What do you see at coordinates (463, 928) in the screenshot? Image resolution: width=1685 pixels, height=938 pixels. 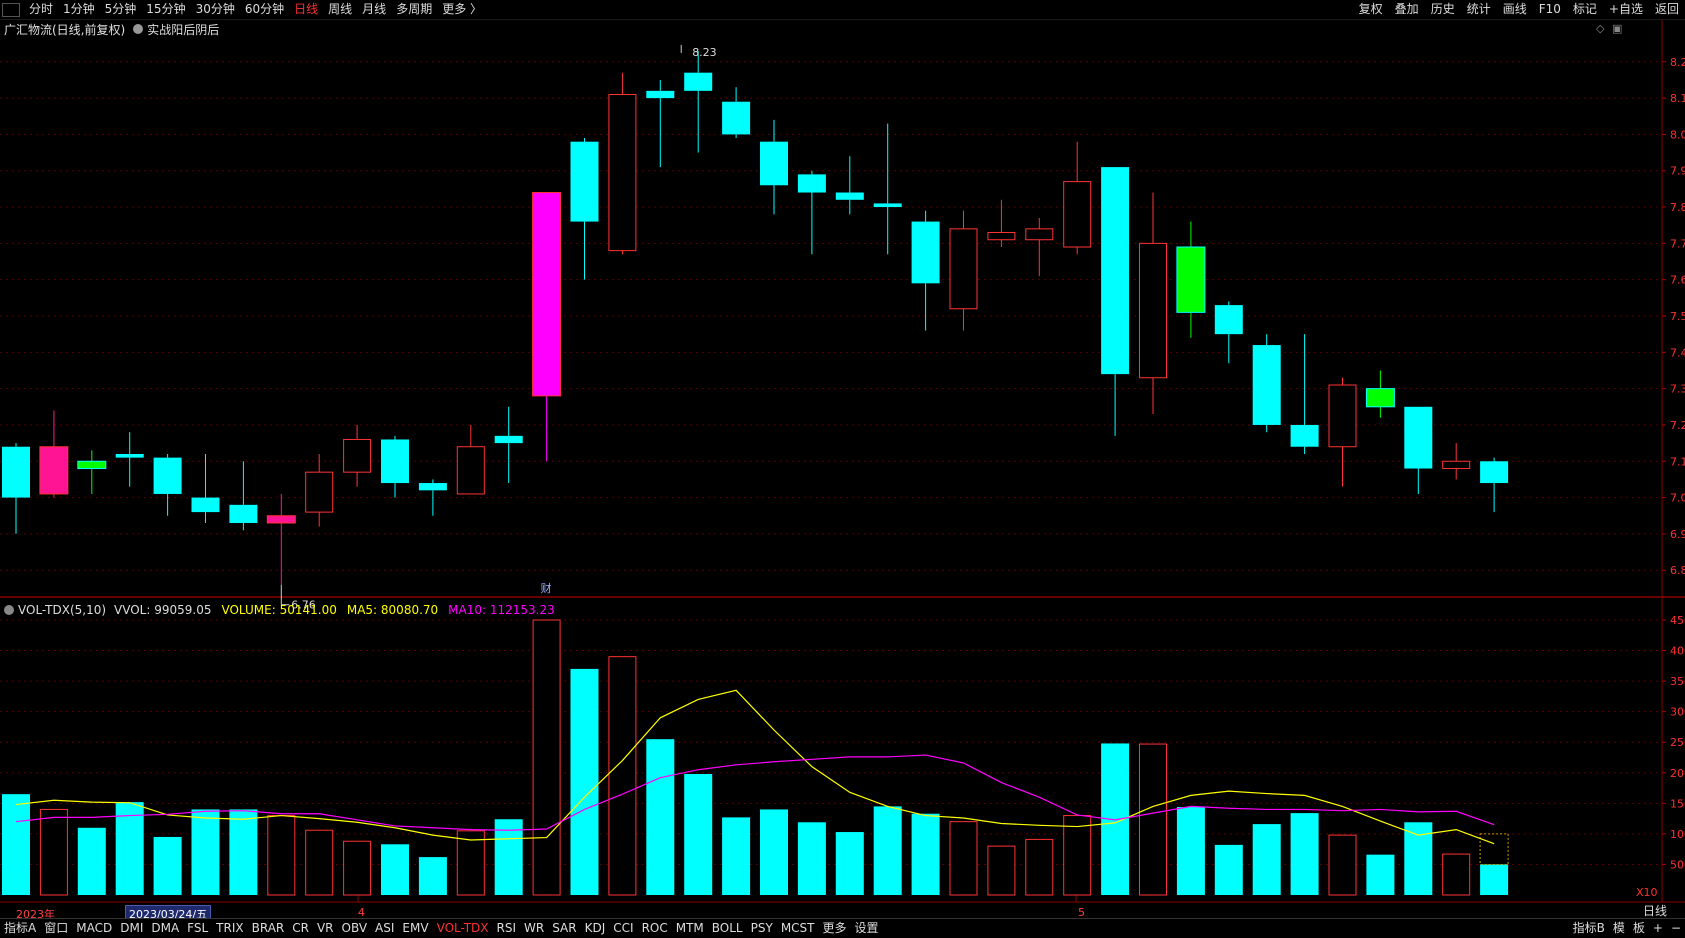 I see `indicator-tab-13: VOL-TDX` at bounding box center [463, 928].